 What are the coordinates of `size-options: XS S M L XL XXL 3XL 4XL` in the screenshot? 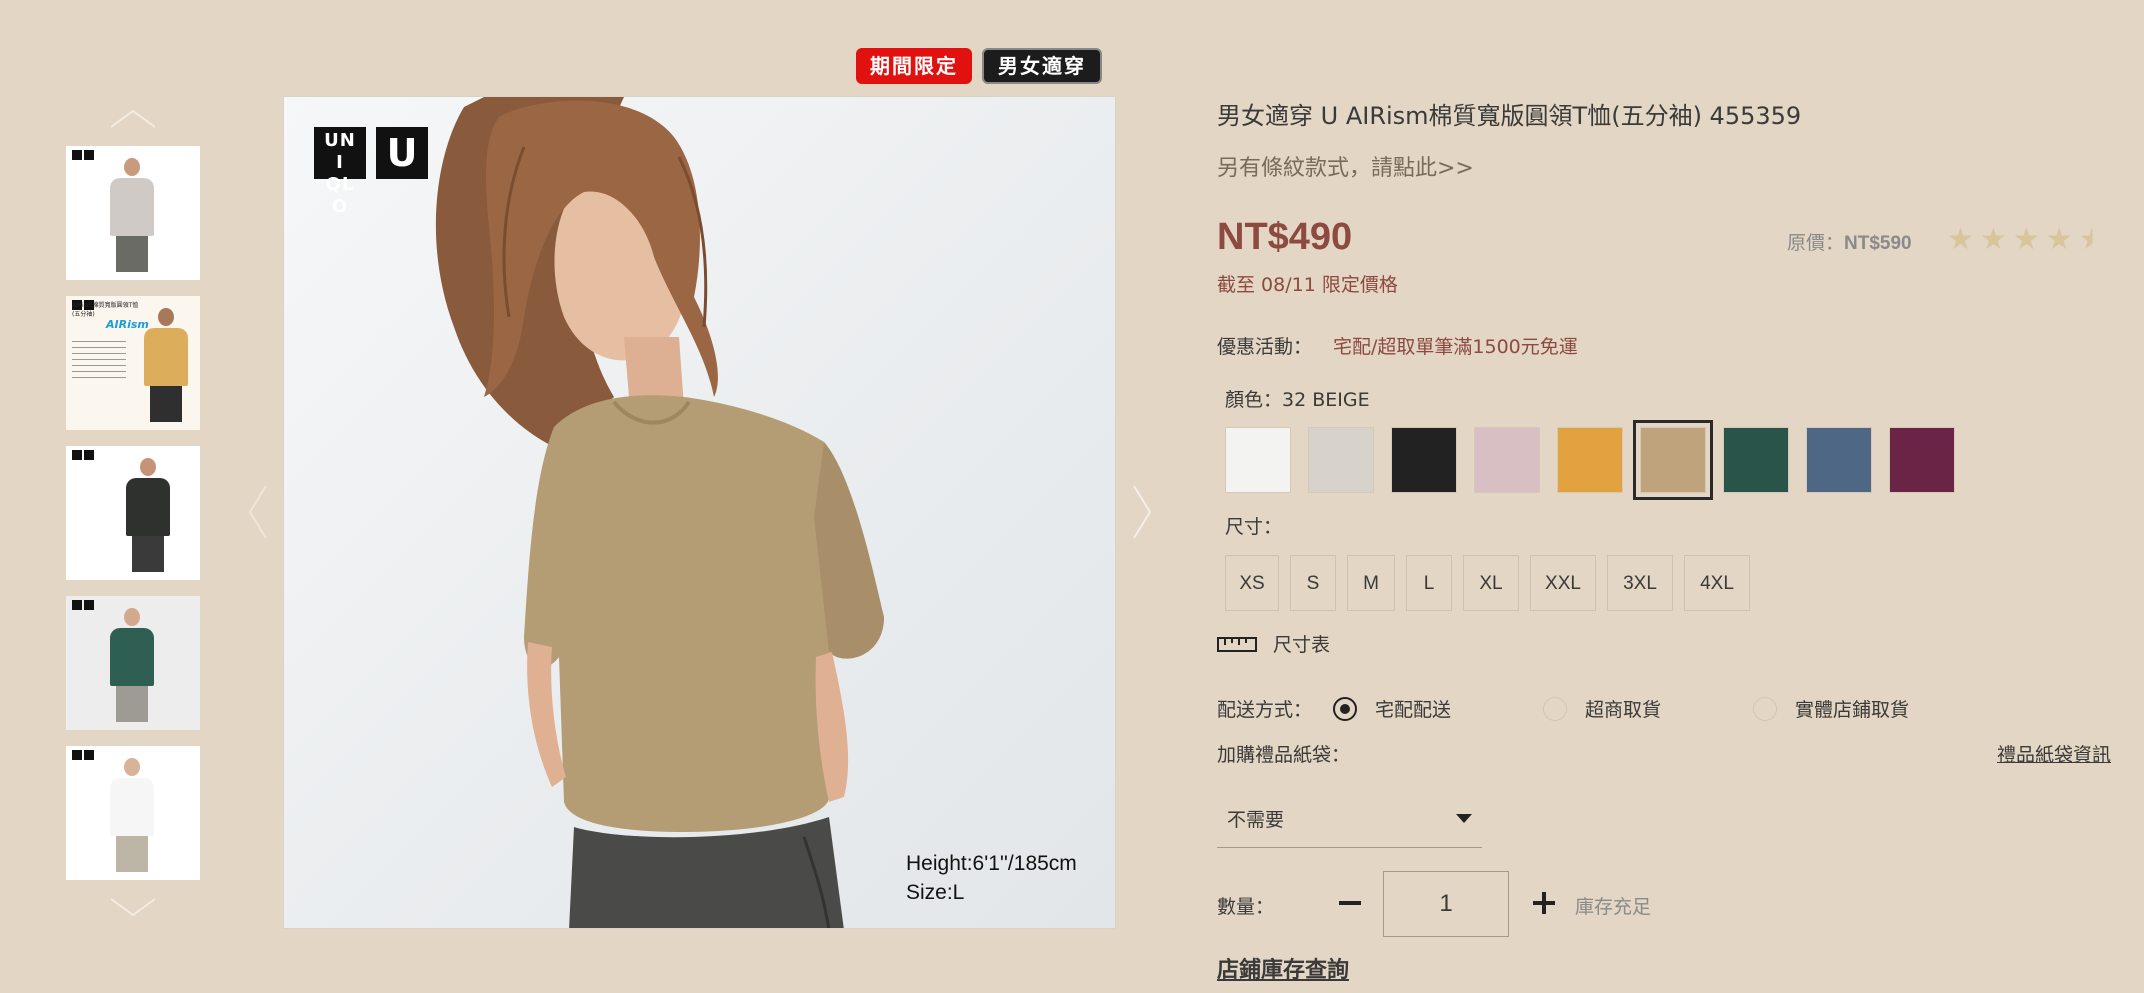 It's located at (1487, 583).